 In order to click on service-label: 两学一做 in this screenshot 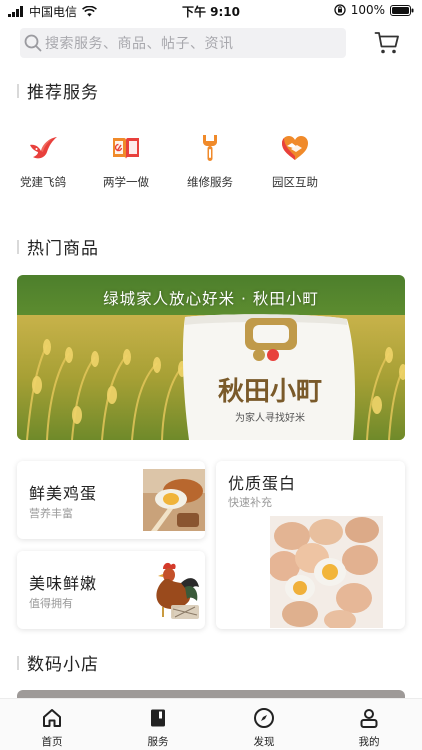, I will do `click(126, 182)`.